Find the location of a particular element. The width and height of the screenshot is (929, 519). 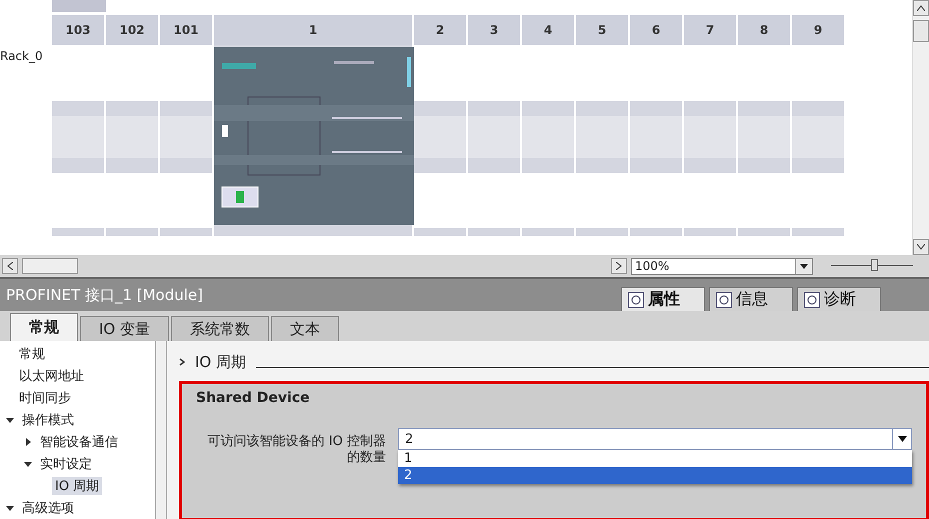

dropdown-option: 2 is located at coordinates (655, 475).